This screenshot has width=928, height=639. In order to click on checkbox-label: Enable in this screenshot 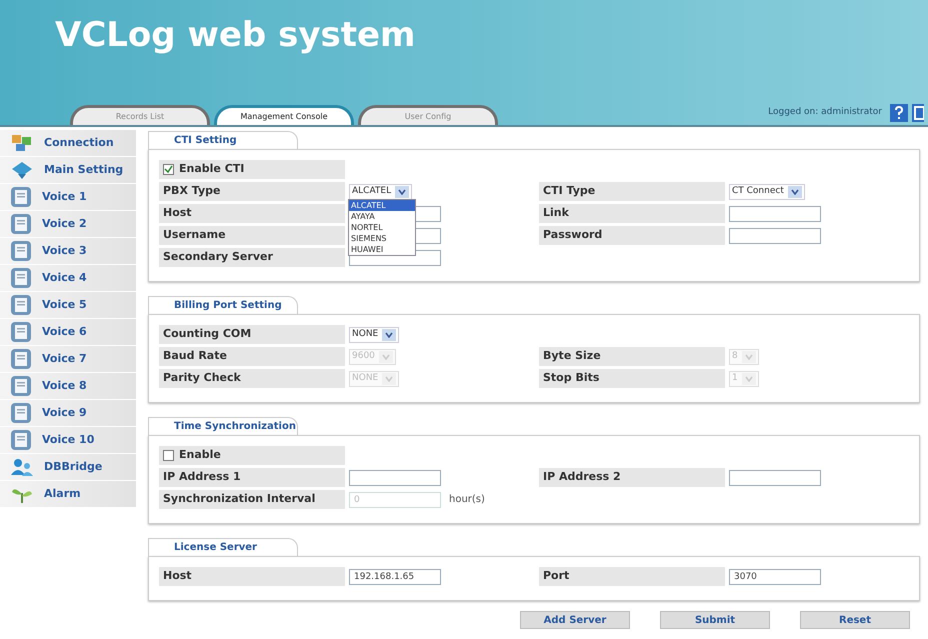, I will do `click(200, 455)`.